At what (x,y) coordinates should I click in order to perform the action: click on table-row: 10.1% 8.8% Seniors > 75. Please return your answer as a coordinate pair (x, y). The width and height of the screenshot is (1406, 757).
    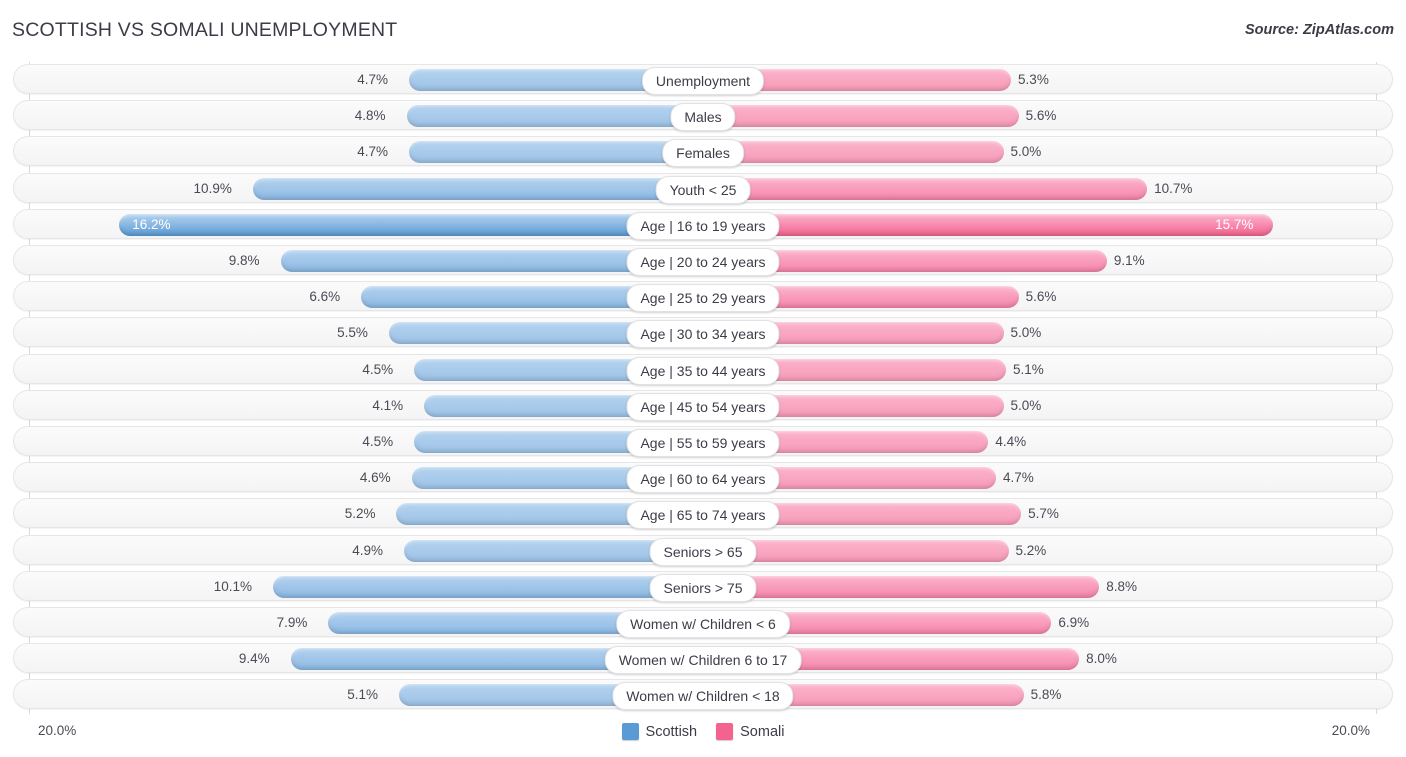
    Looking at the image, I should click on (703, 586).